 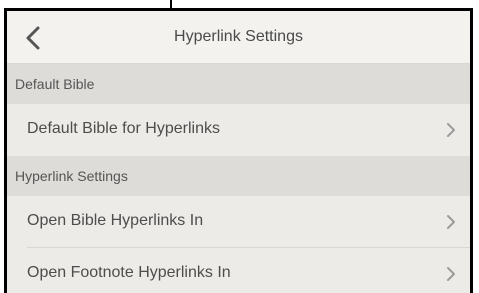 I want to click on section-header-hyperlink-settings: Hyperlink Settings, so click(x=238, y=176).